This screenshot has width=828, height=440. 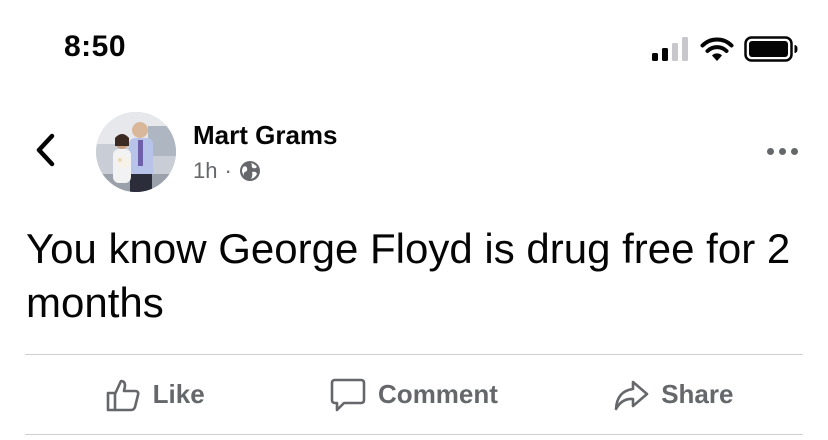 I want to click on chevron-left-icon, so click(x=45, y=150).